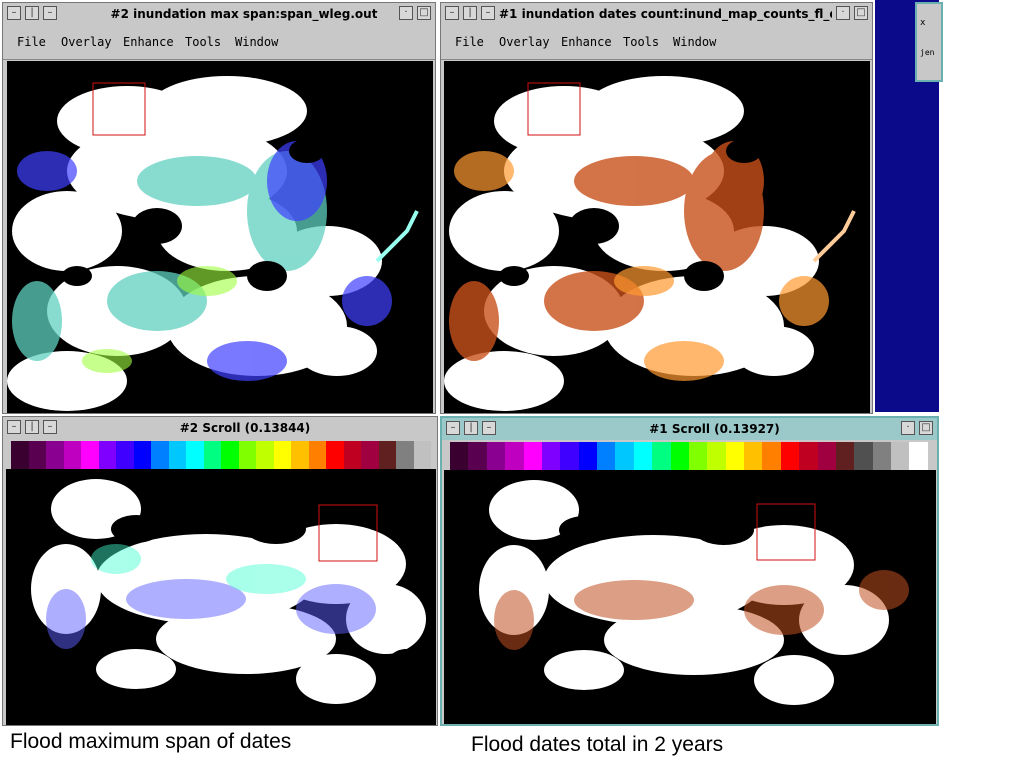  I want to click on partial-window-title: x, so click(923, 23).